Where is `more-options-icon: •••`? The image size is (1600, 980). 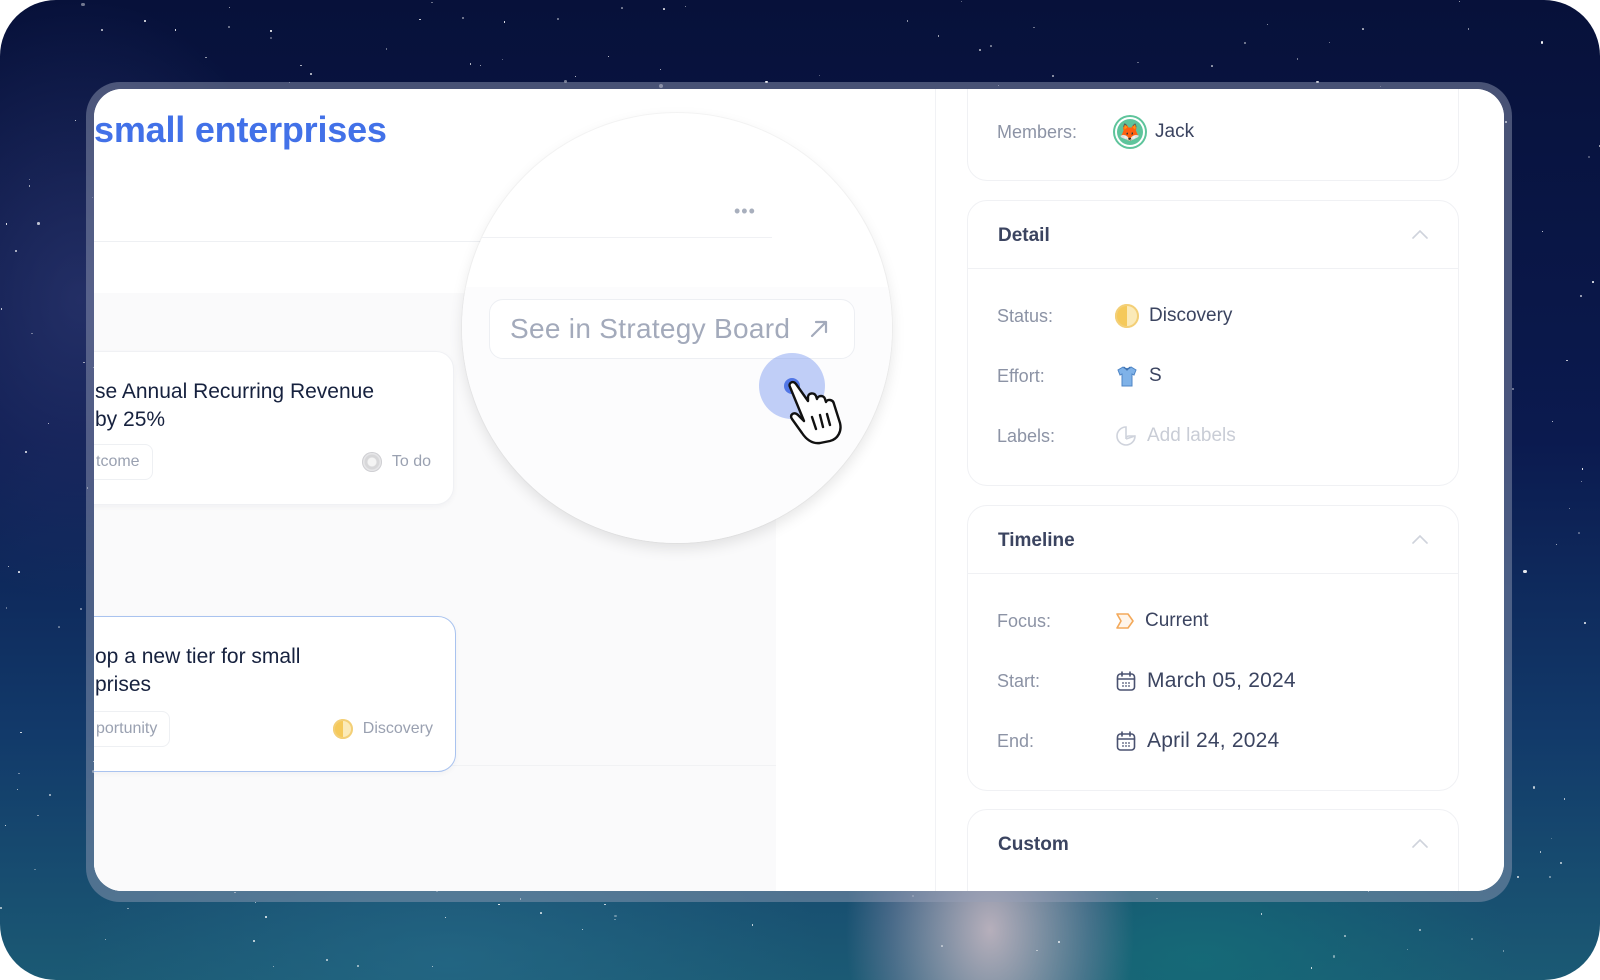
more-options-icon: ••• is located at coordinates (745, 211).